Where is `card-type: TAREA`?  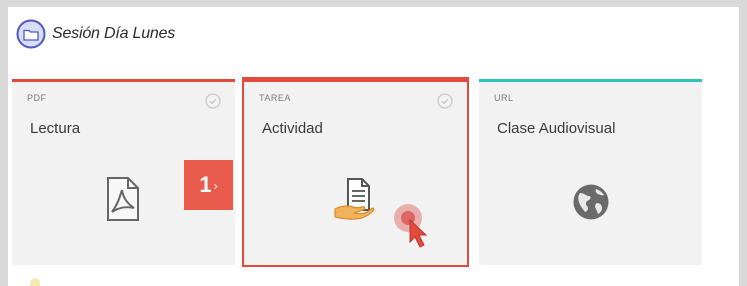 card-type: TAREA is located at coordinates (275, 98).